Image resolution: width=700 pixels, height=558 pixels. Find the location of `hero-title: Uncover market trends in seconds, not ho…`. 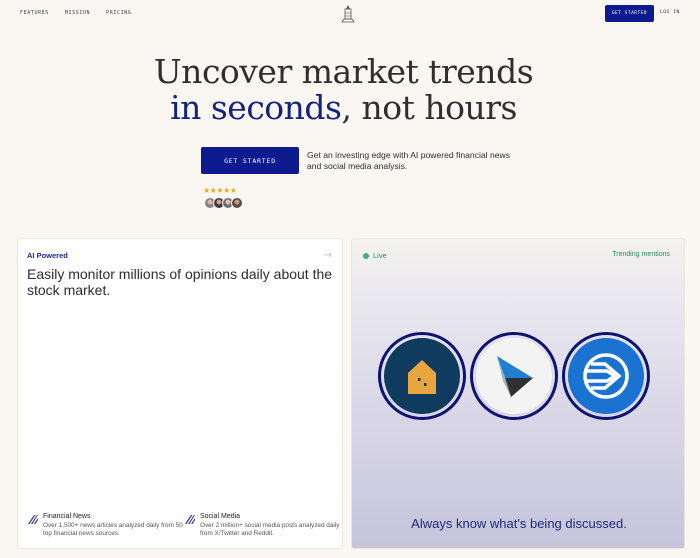

hero-title: Uncover market trends in seconds, not ho… is located at coordinates (343, 90).